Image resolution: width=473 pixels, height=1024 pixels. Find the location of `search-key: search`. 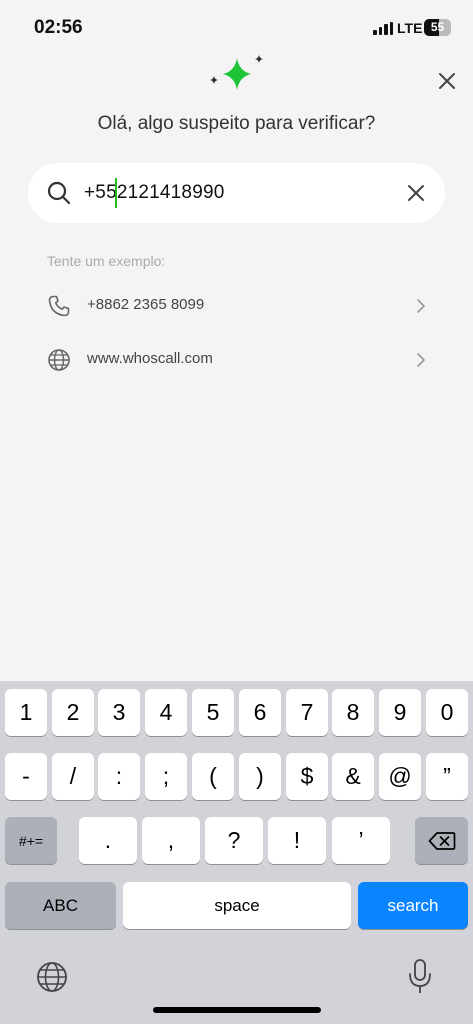

search-key: search is located at coordinates (413, 905).